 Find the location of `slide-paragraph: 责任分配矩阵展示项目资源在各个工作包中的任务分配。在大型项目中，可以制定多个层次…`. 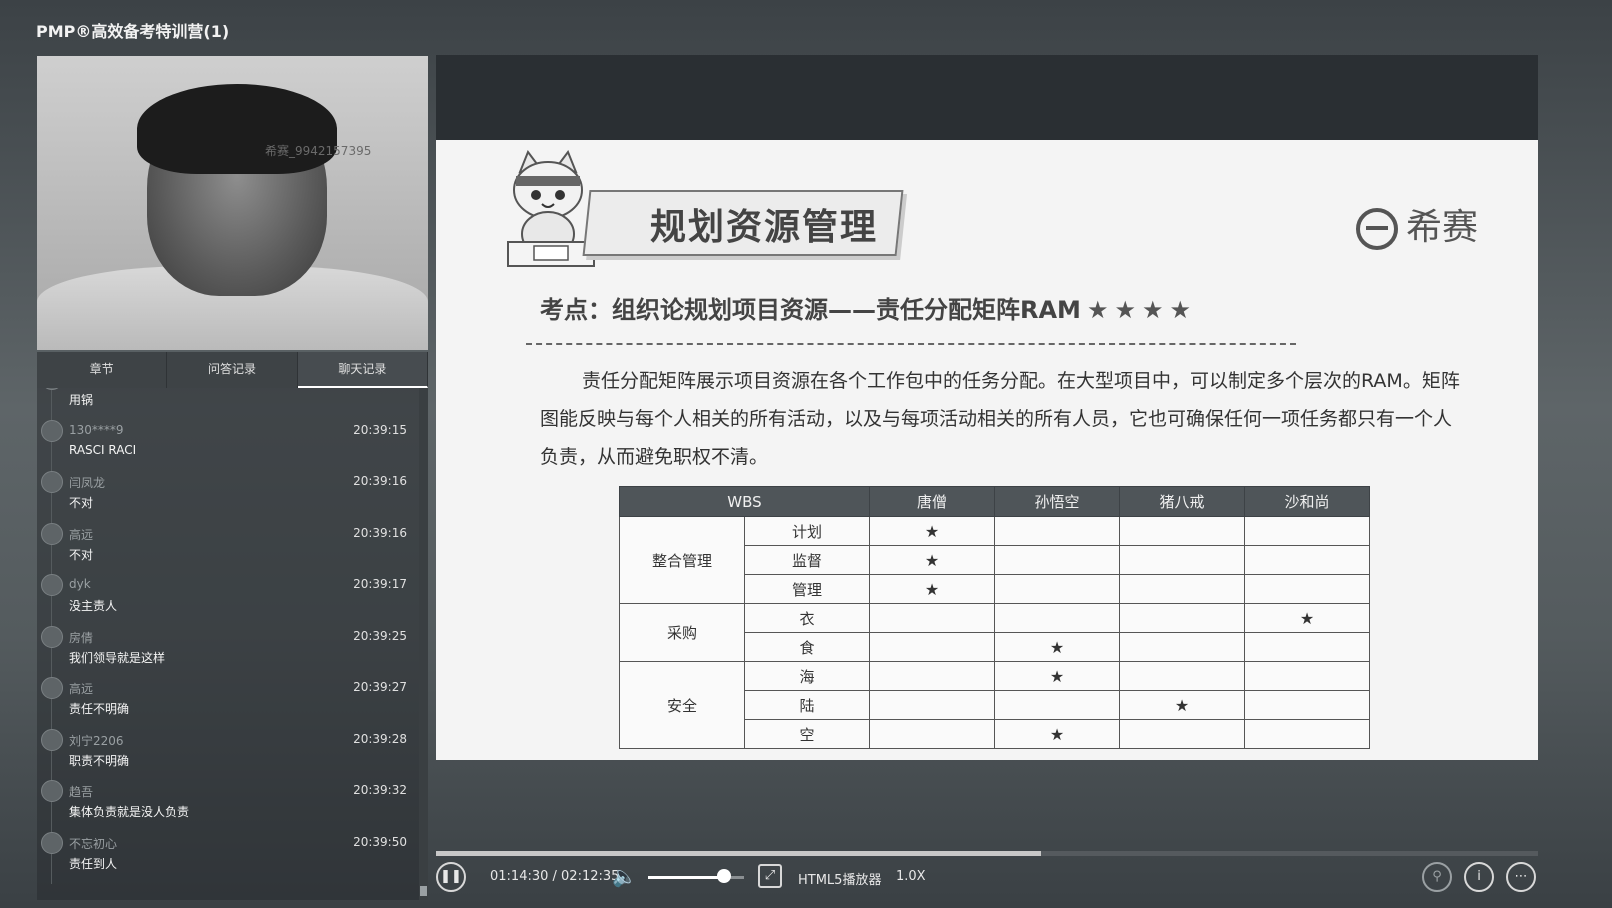

slide-paragraph: 责任分配矩阵展示项目资源在各个工作包中的任务分配。在大型项目中，可以制定多个层次… is located at coordinates (1000, 419).